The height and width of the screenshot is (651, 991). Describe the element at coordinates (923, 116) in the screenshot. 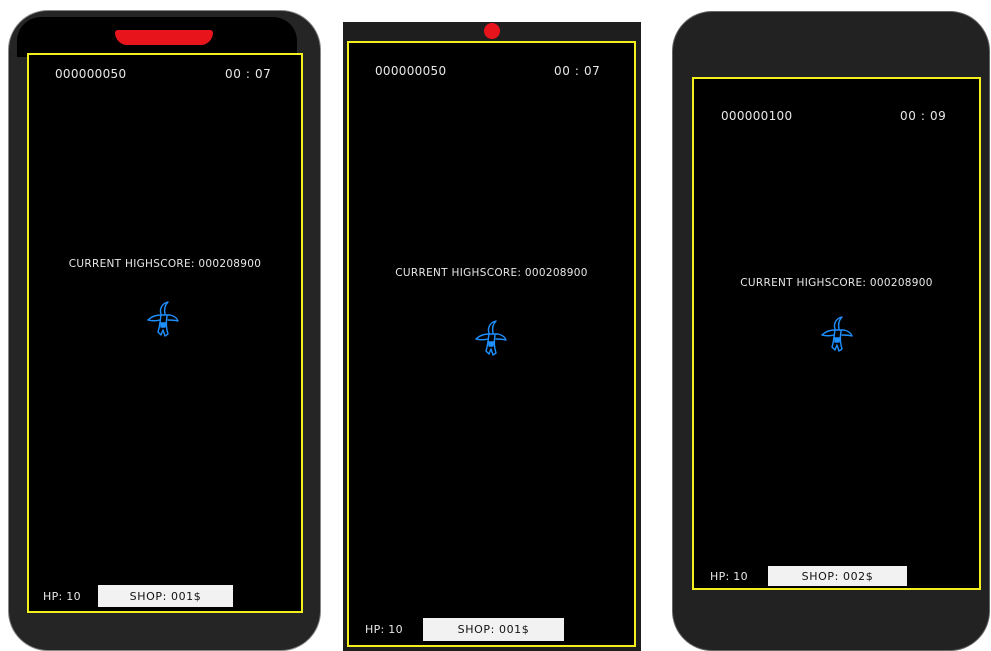

I see `timer: 00 : 09` at that location.